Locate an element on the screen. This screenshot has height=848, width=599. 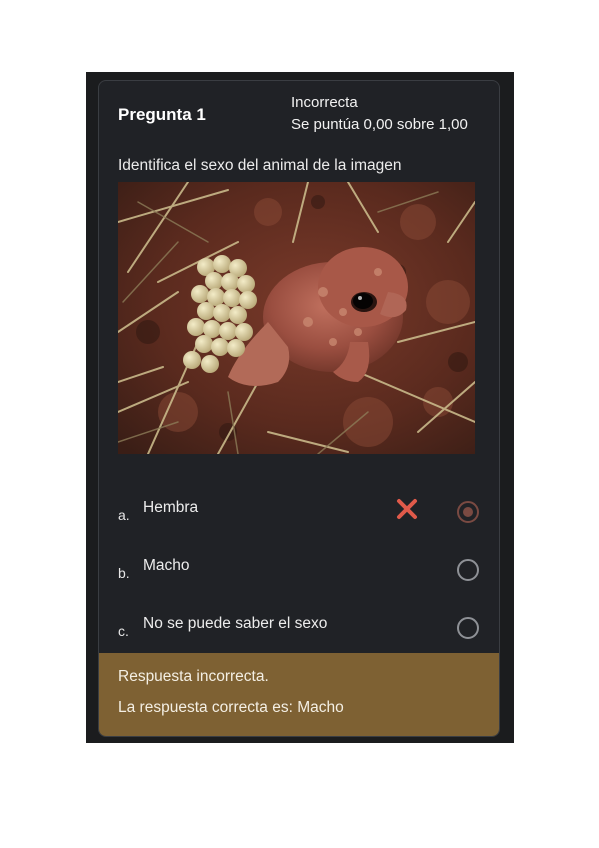
close-icon is located at coordinates (407, 509).